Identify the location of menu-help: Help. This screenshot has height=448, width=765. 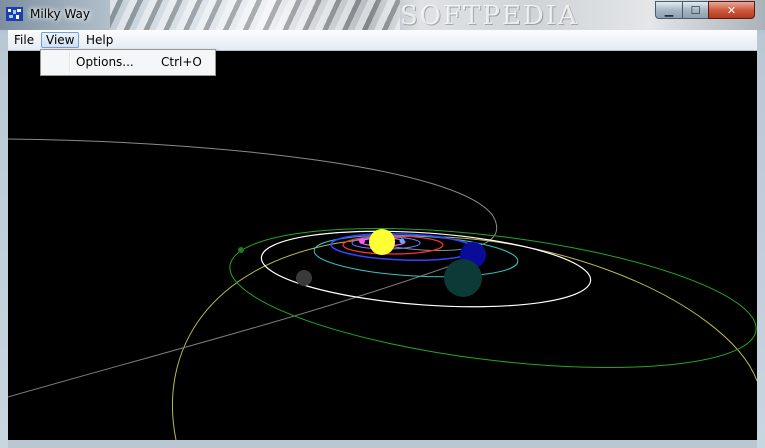
(99, 40).